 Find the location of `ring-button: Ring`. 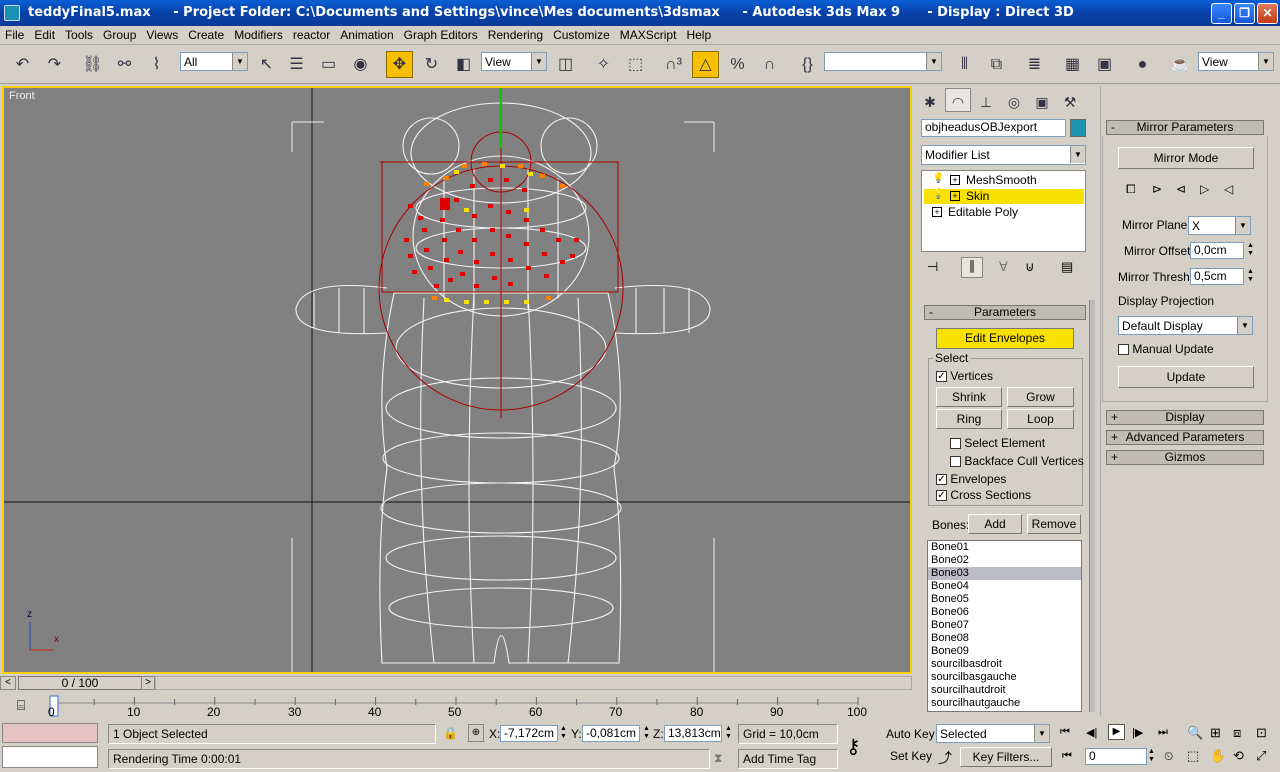

ring-button: Ring is located at coordinates (969, 419).